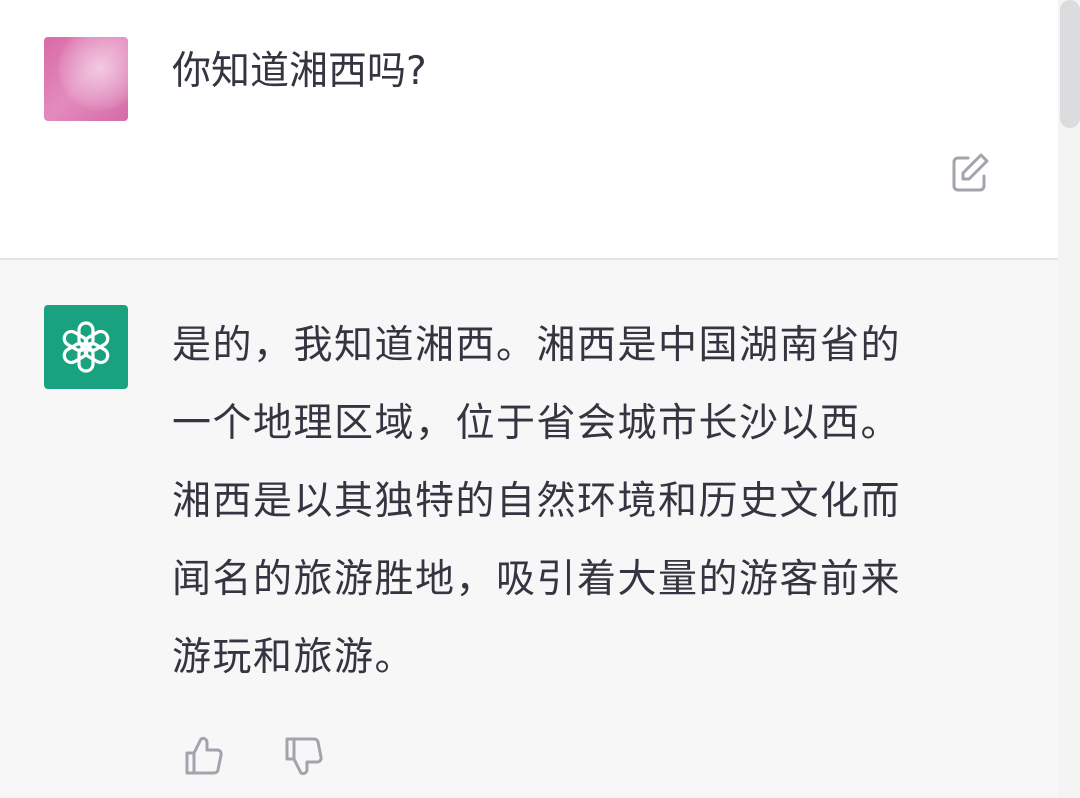 The image size is (1080, 798). I want to click on assistant-message-line: 游玩和旅游。, so click(294, 657).